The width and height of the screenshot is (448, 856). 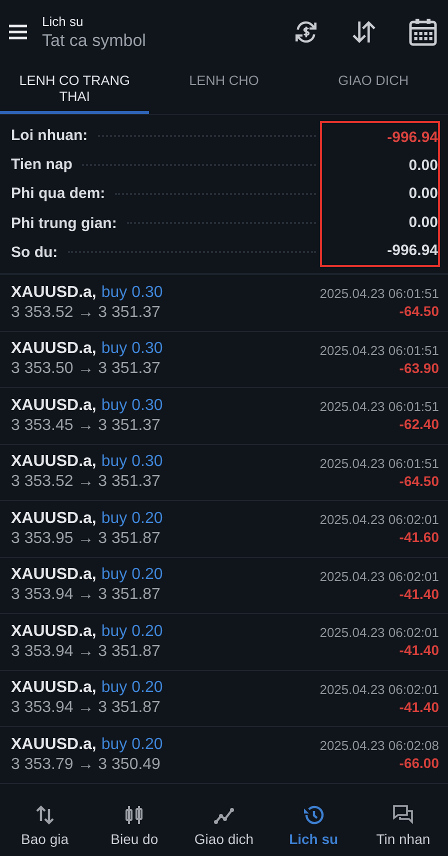 What do you see at coordinates (373, 89) in the screenshot?
I see `tab: GIAO DICH` at bounding box center [373, 89].